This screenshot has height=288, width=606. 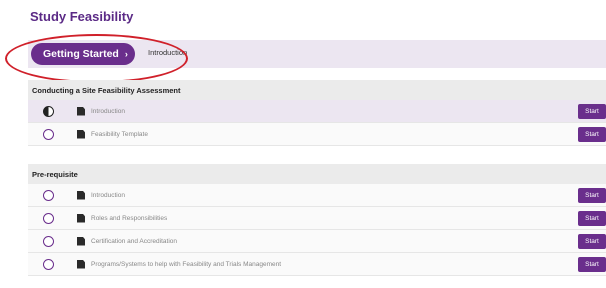 I want to click on section-header: Pre-requisite, so click(x=317, y=174).